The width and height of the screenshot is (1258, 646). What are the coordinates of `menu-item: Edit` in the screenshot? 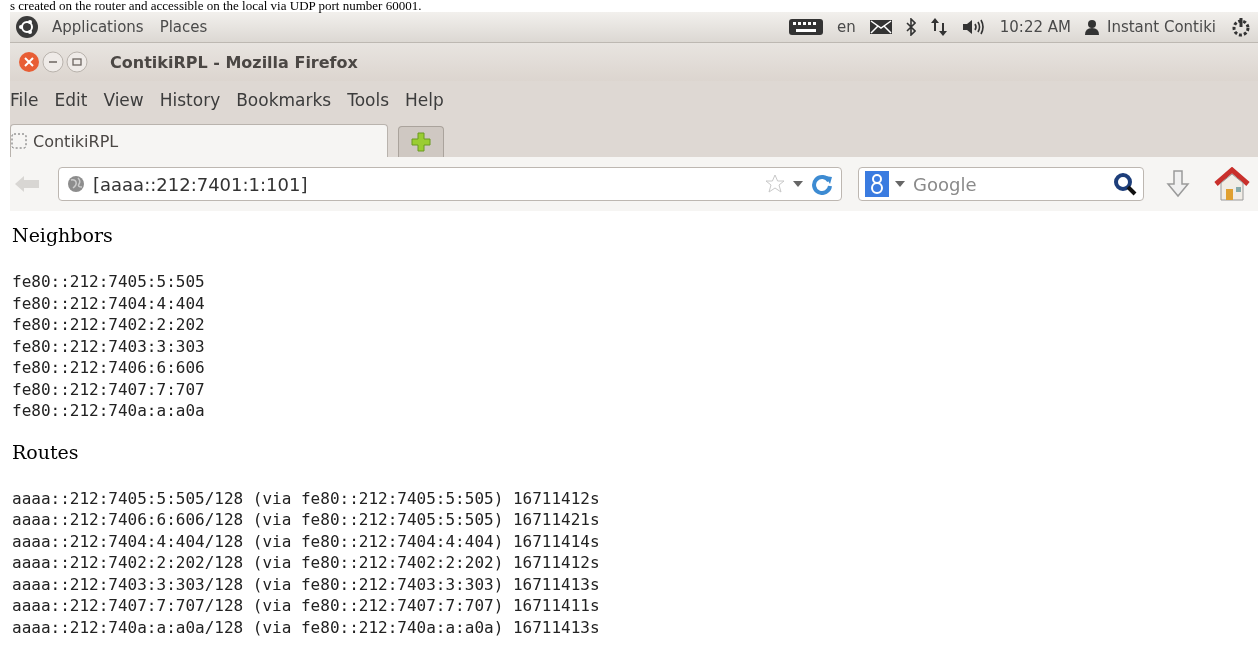 It's located at (71, 100).